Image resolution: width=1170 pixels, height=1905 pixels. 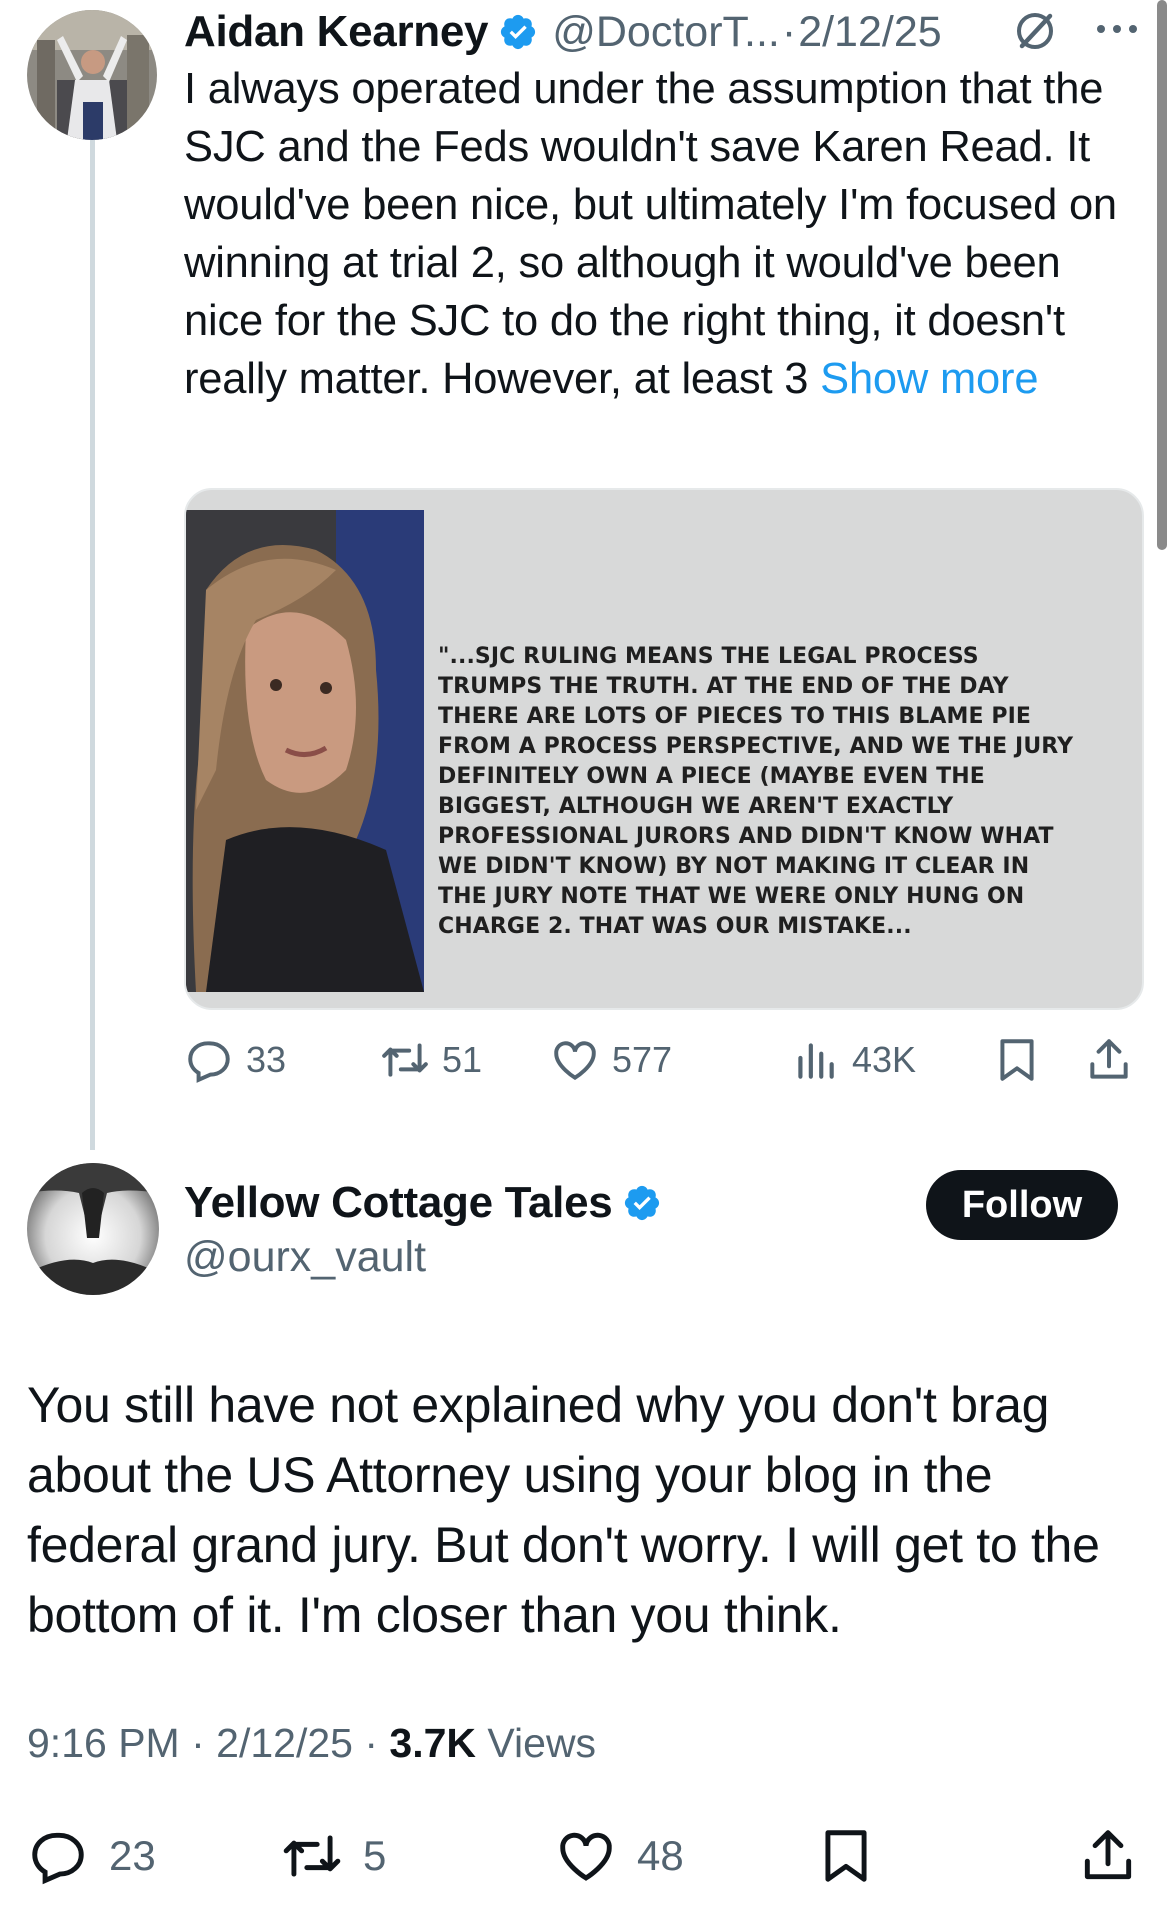 I want to click on reply-header: Yellow Cottage Tales, so click(x=430, y=1203).